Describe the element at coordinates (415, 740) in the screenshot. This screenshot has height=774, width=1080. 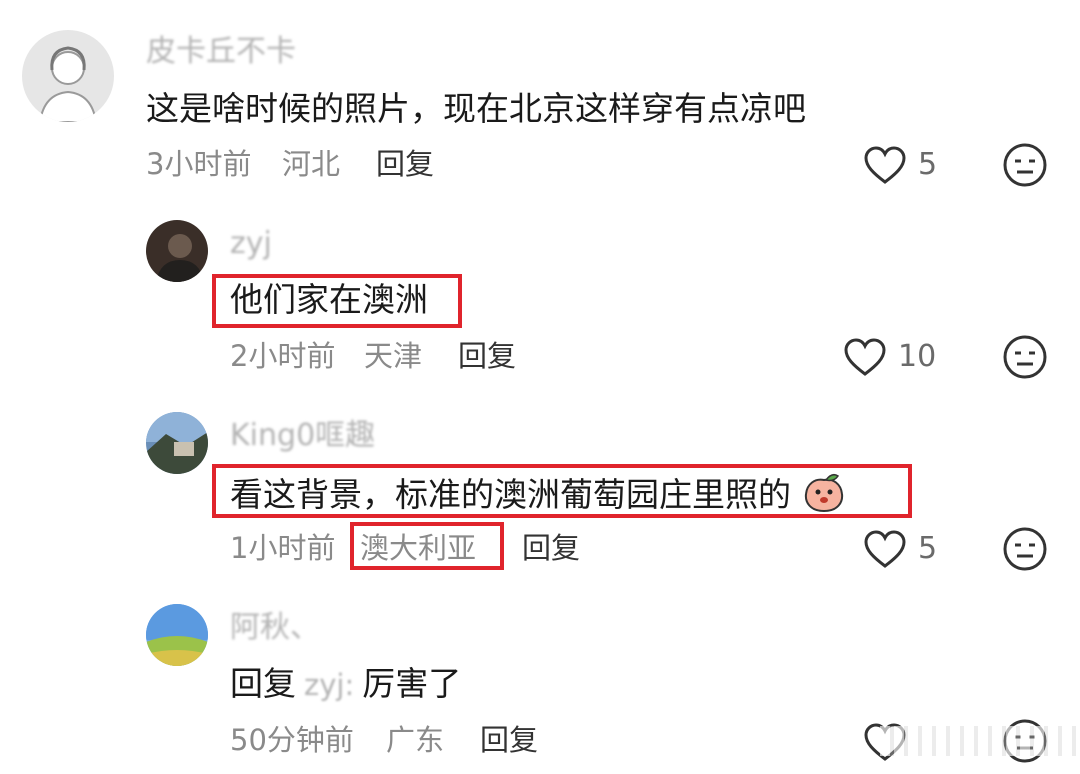
I see `comment-location: 广东` at that location.